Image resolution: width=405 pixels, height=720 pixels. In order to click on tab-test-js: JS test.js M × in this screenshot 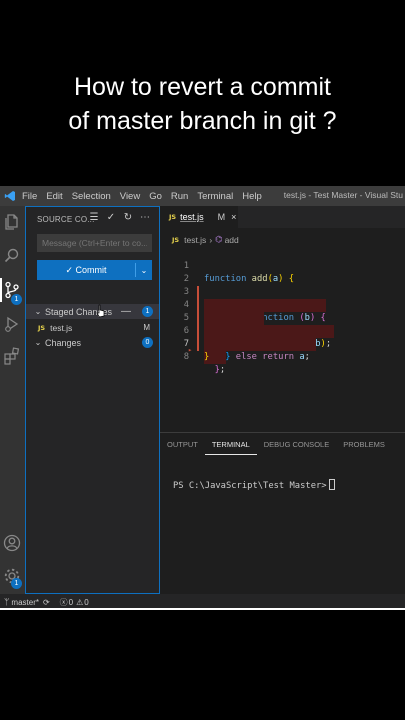, I will do `click(199, 217)`.